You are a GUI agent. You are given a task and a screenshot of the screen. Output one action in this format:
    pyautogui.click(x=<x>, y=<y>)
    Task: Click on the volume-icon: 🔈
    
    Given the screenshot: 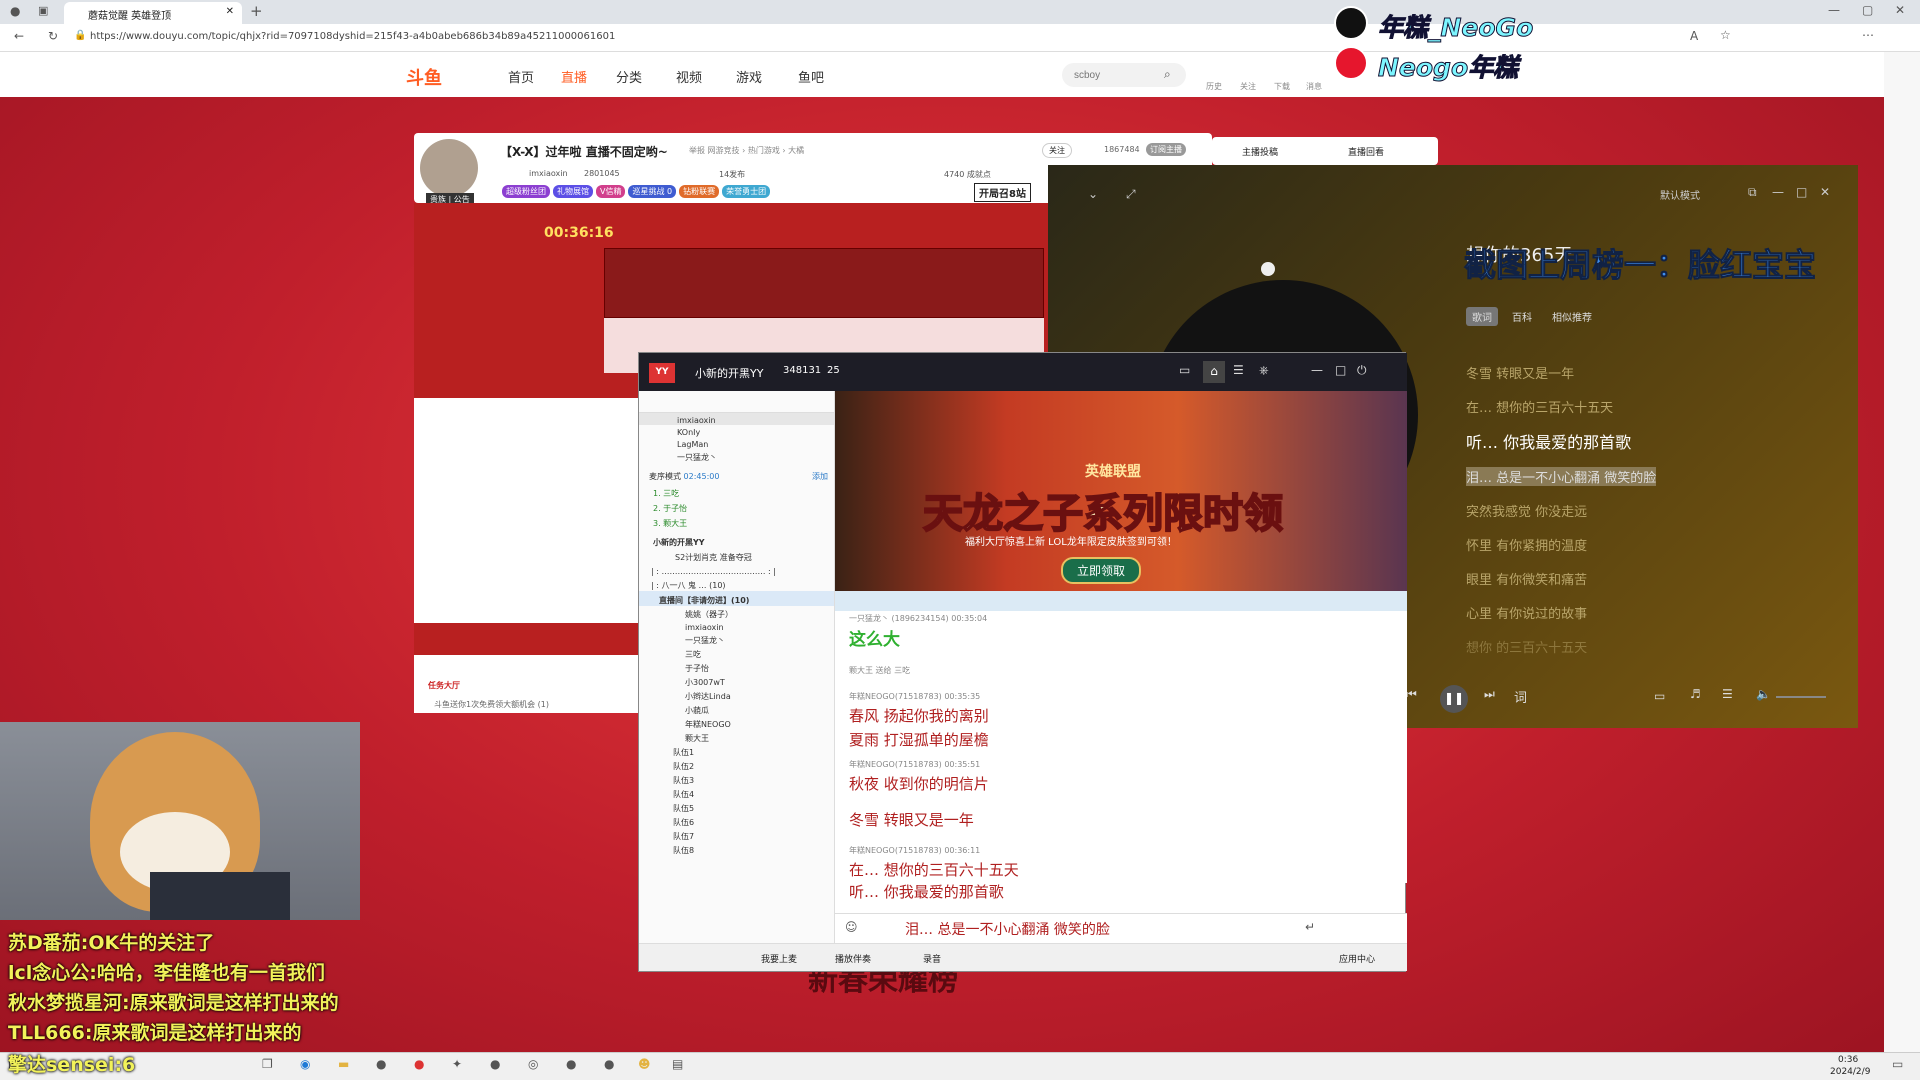 What is the action you would take?
    pyautogui.click(x=1763, y=694)
    